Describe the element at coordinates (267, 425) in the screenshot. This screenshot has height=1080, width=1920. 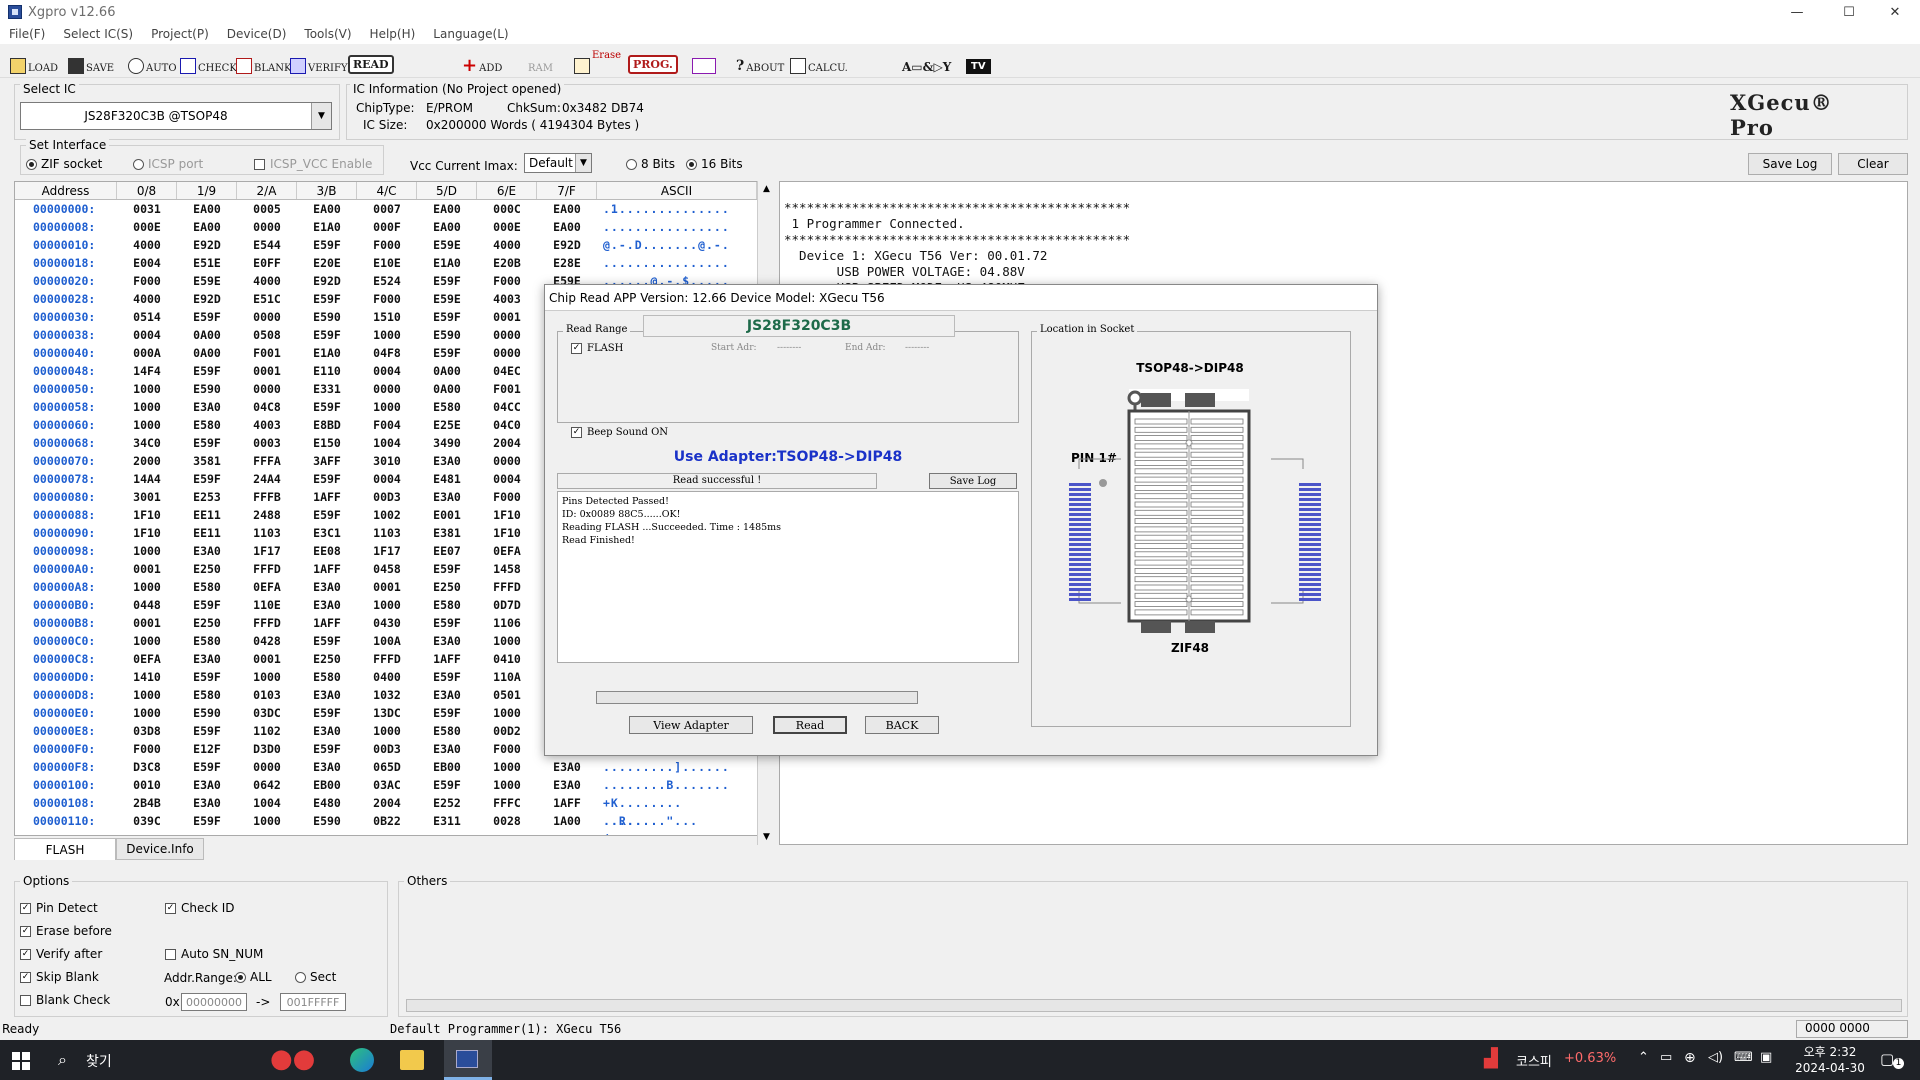
I see `hex-value-cell: 4003` at that location.